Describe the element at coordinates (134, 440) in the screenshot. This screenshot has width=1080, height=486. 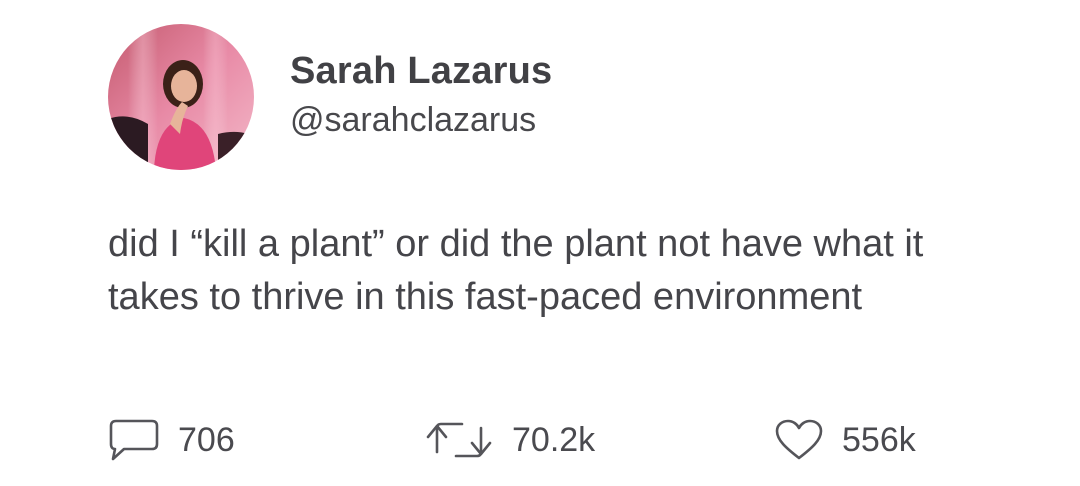
I see `speech-bubble-icon` at that location.